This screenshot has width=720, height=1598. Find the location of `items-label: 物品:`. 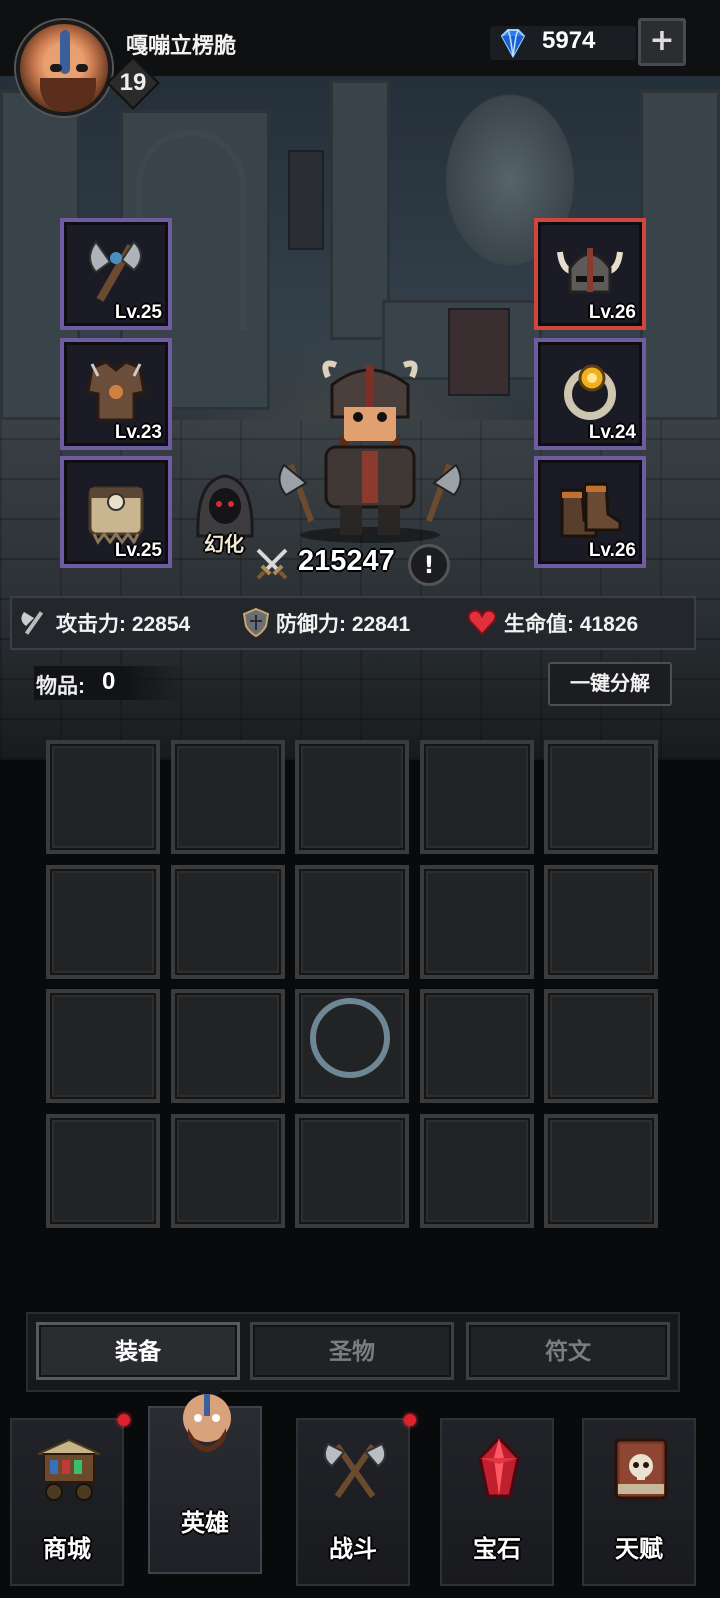

items-label: 物品: is located at coordinates (60, 686).